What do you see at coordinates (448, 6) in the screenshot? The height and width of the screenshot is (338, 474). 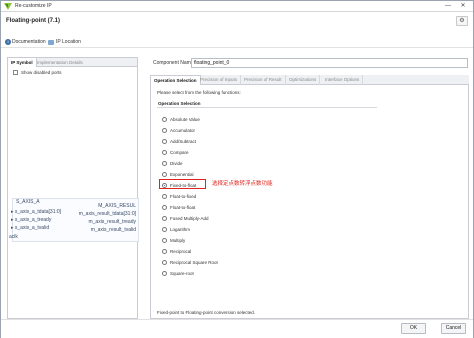 I see `minimize-button: —` at bounding box center [448, 6].